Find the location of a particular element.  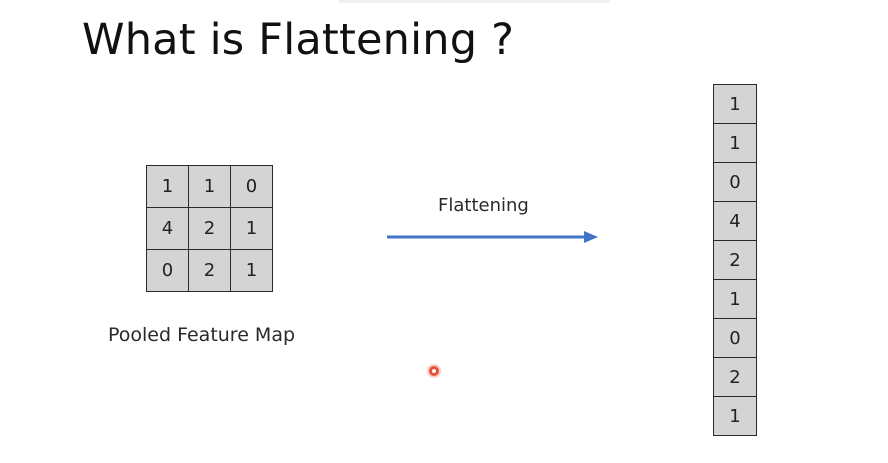

grid-cell-r3-c1: 0 is located at coordinates (168, 271).